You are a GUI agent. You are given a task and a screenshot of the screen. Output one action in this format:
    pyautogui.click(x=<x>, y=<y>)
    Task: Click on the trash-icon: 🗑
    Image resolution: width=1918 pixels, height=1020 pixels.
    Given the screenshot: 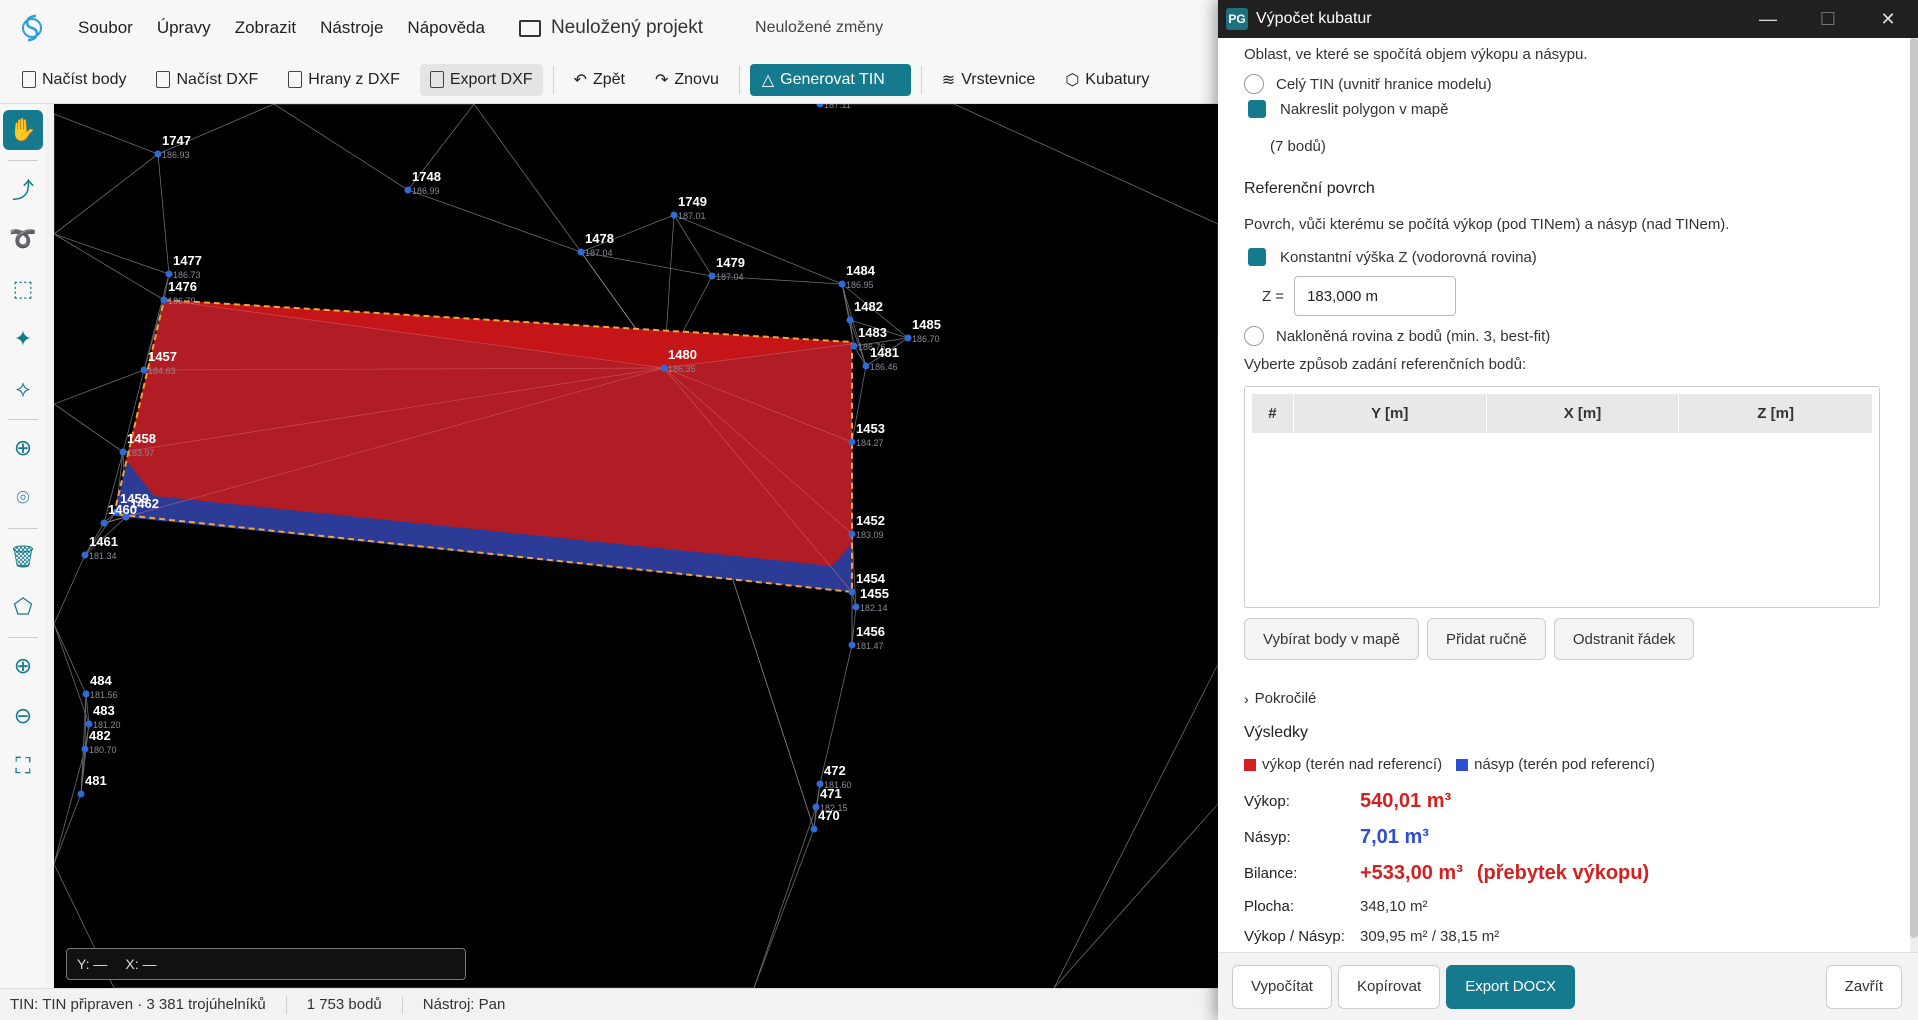 What is the action you would take?
    pyautogui.click(x=23, y=557)
    